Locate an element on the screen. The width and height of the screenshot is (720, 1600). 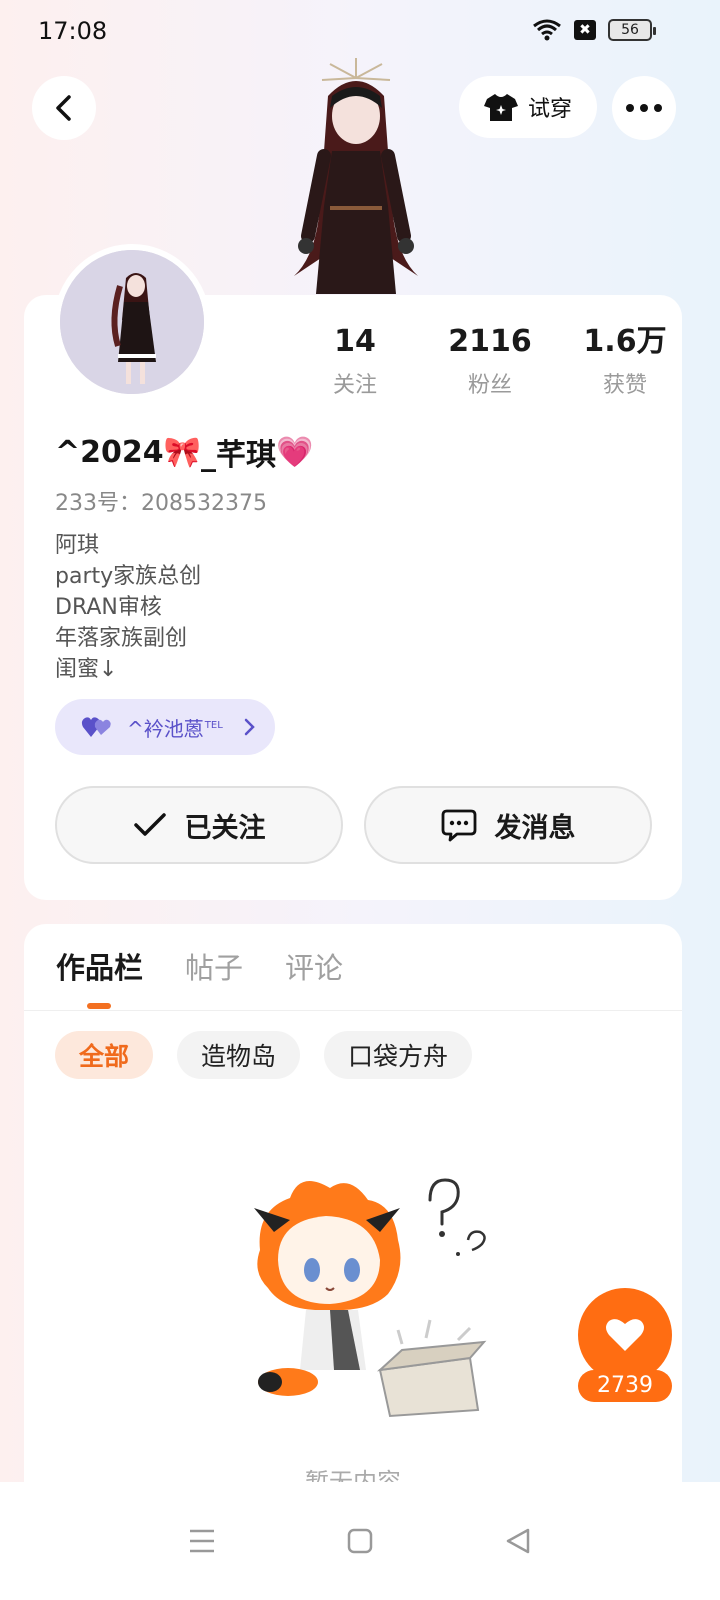
works-tabs: 作品栏 帖子 评论 is located at coordinates (199, 966).